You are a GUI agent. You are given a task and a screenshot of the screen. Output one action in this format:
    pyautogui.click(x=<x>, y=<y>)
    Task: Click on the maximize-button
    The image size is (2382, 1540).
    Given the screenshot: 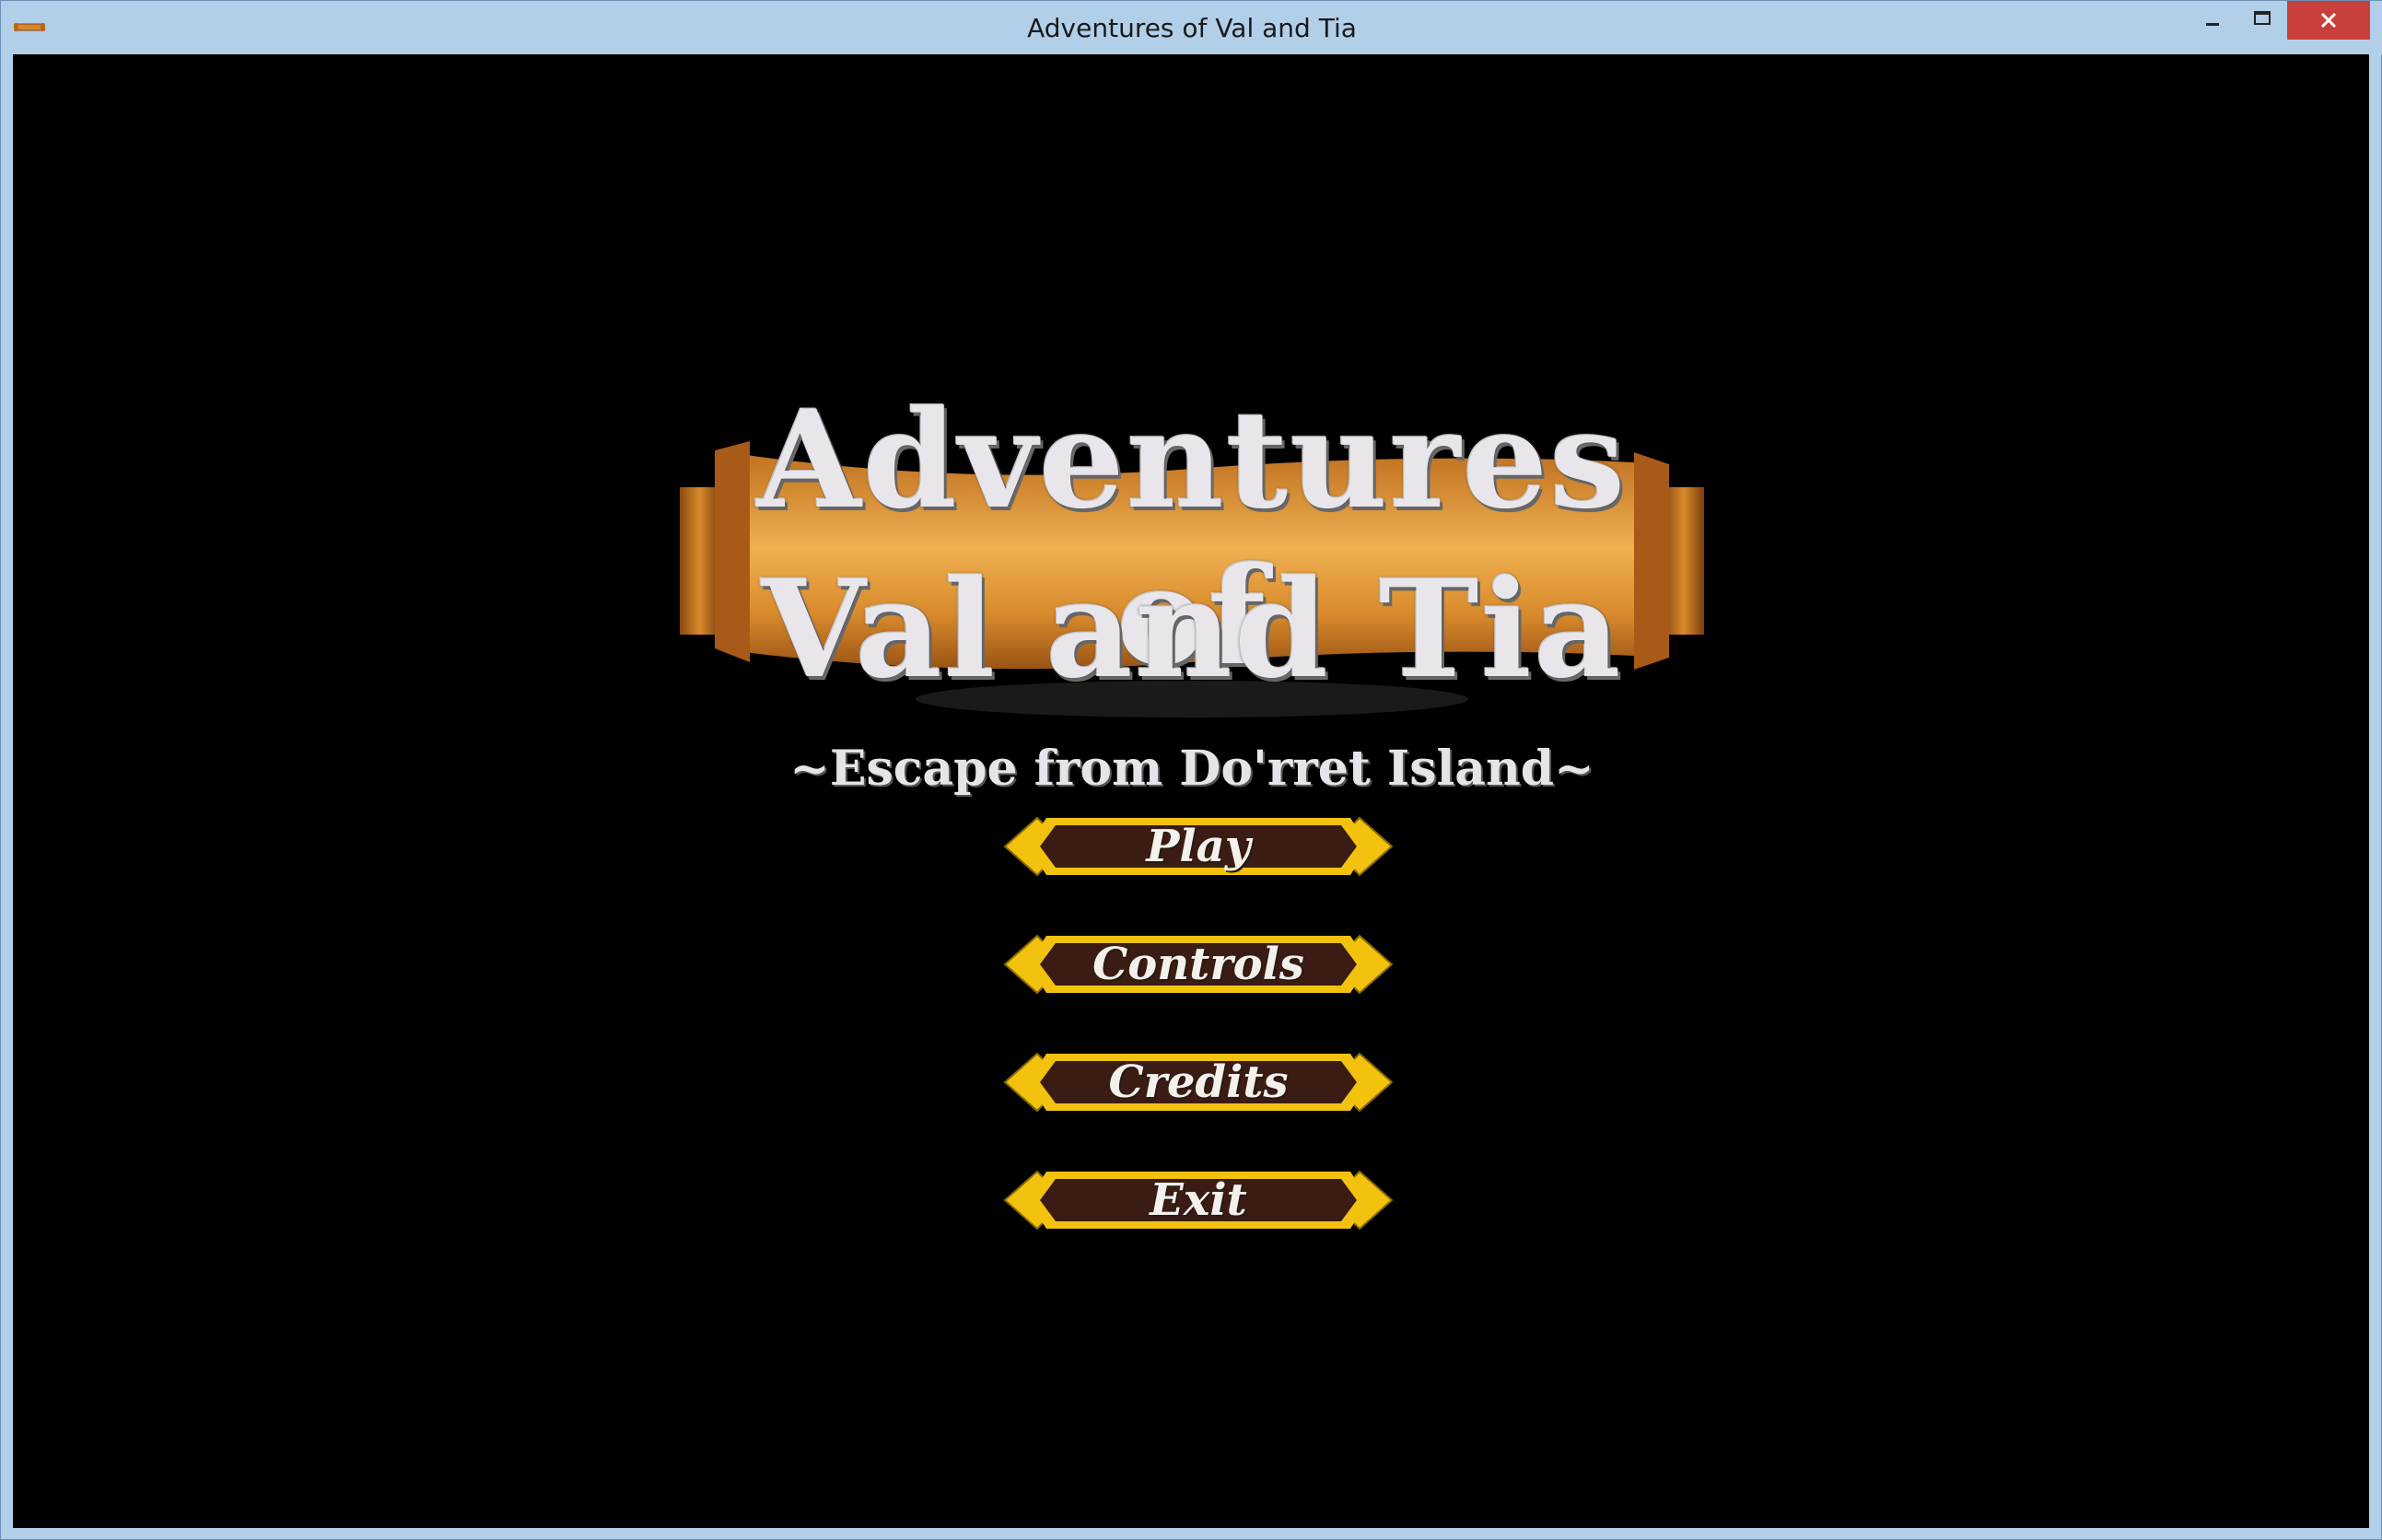 What is the action you would take?
    pyautogui.click(x=2262, y=20)
    